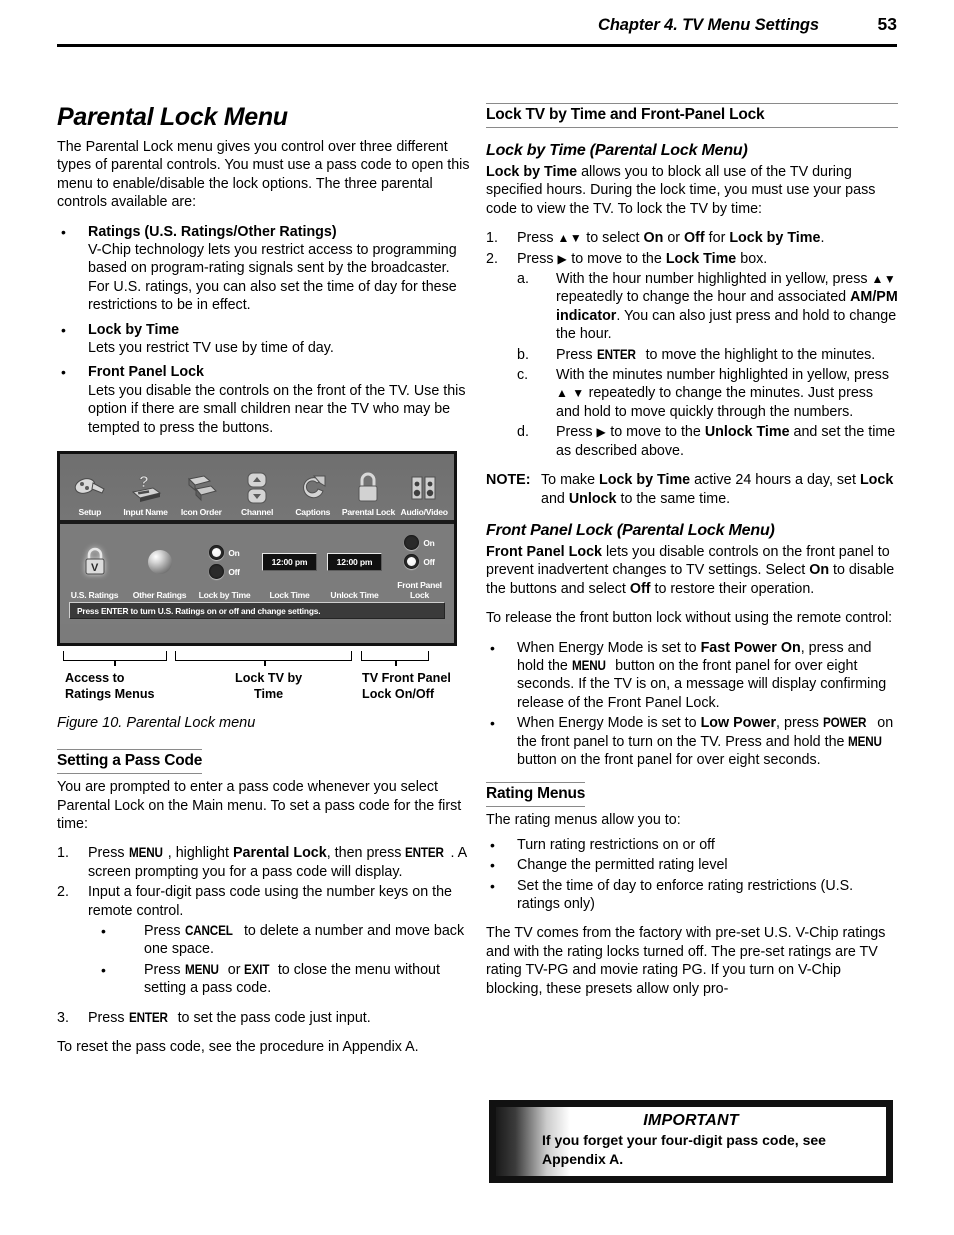 This screenshot has width=954, height=1235. Describe the element at coordinates (159, 568) in the screenshot. I see `tv-control-other-ratings: Other Ratings` at that location.